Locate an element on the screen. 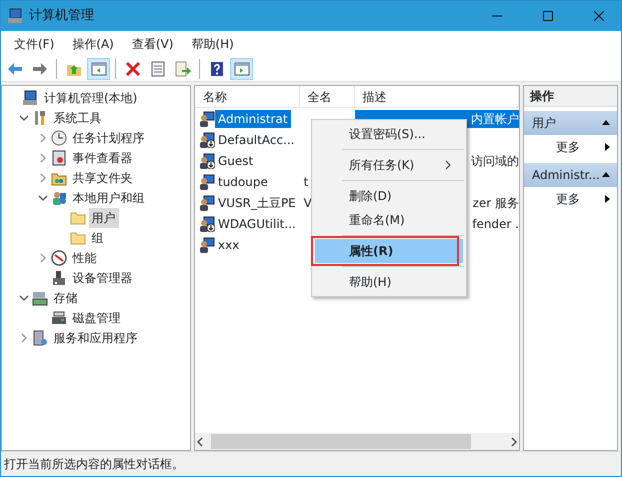  tree-item: 事件查看器 is located at coordinates (103, 158).